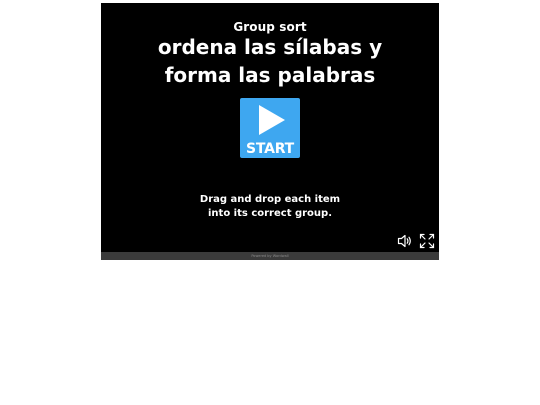 The height and width of the screenshot is (405, 540). Describe the element at coordinates (270, 75) in the screenshot. I see `activity-title-line-2: forma las palabras` at that location.